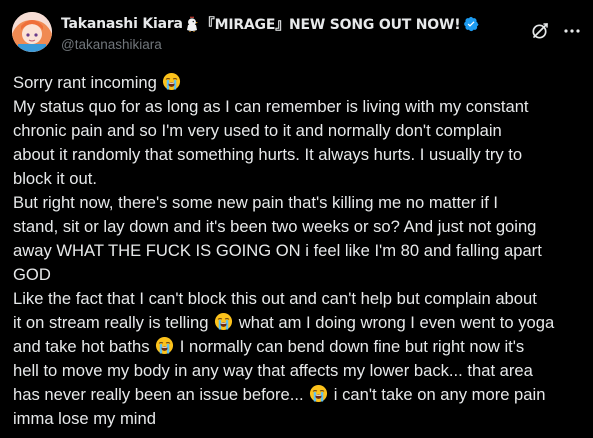 Image resolution: width=593 pixels, height=438 pixels. Describe the element at coordinates (192, 24) in the screenshot. I see `chicken-icon` at that location.